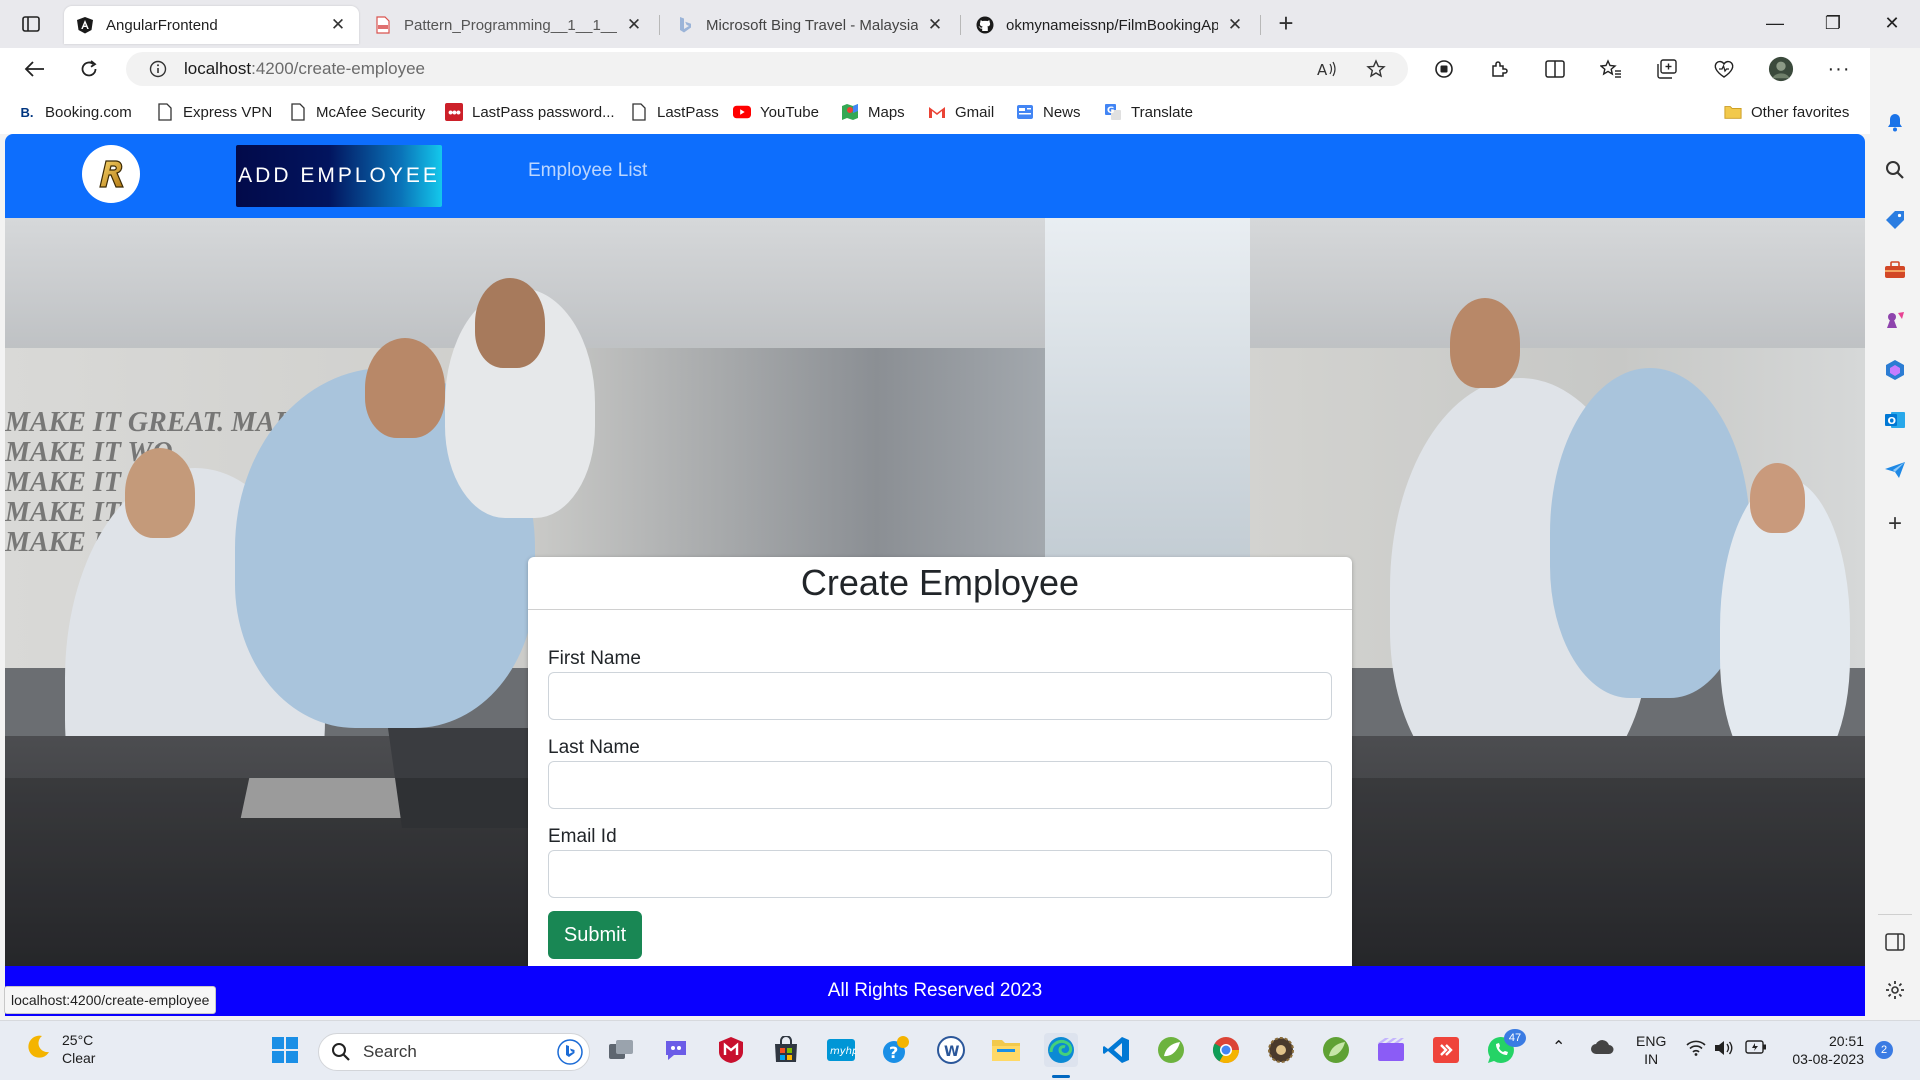  What do you see at coordinates (951, 1050) in the screenshot?
I see `word-app-icon: W` at bounding box center [951, 1050].